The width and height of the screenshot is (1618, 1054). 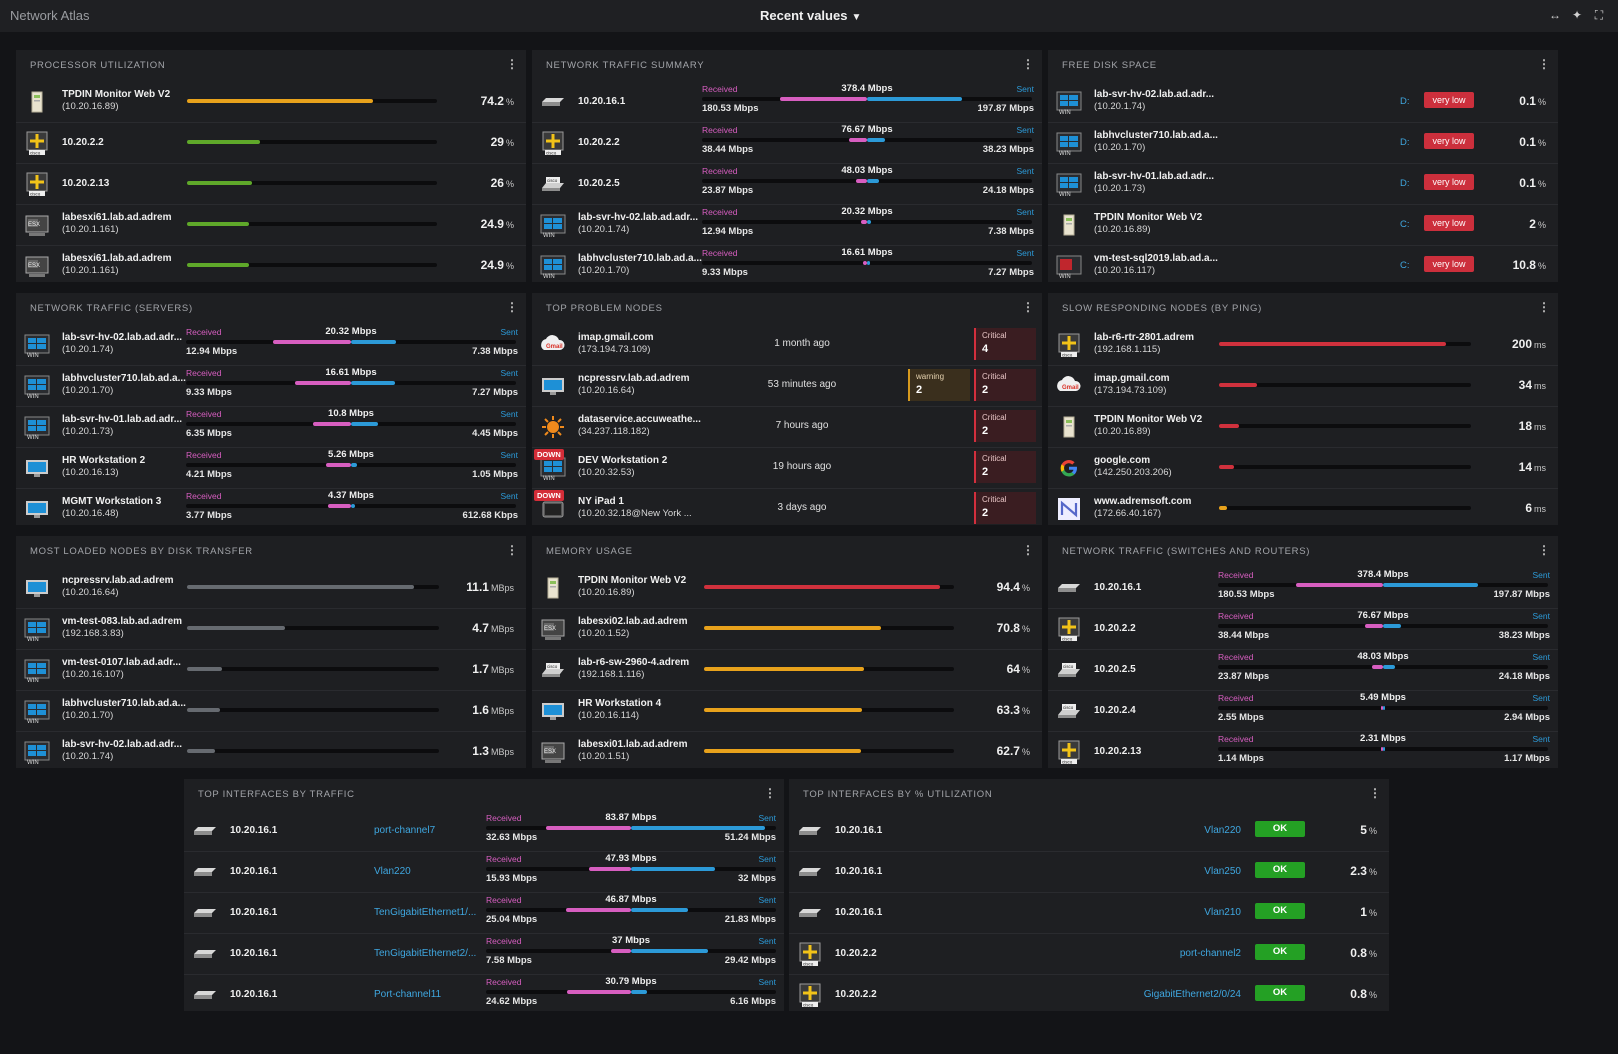 I want to click on node-name: NY iPad 1, so click(x=601, y=501).